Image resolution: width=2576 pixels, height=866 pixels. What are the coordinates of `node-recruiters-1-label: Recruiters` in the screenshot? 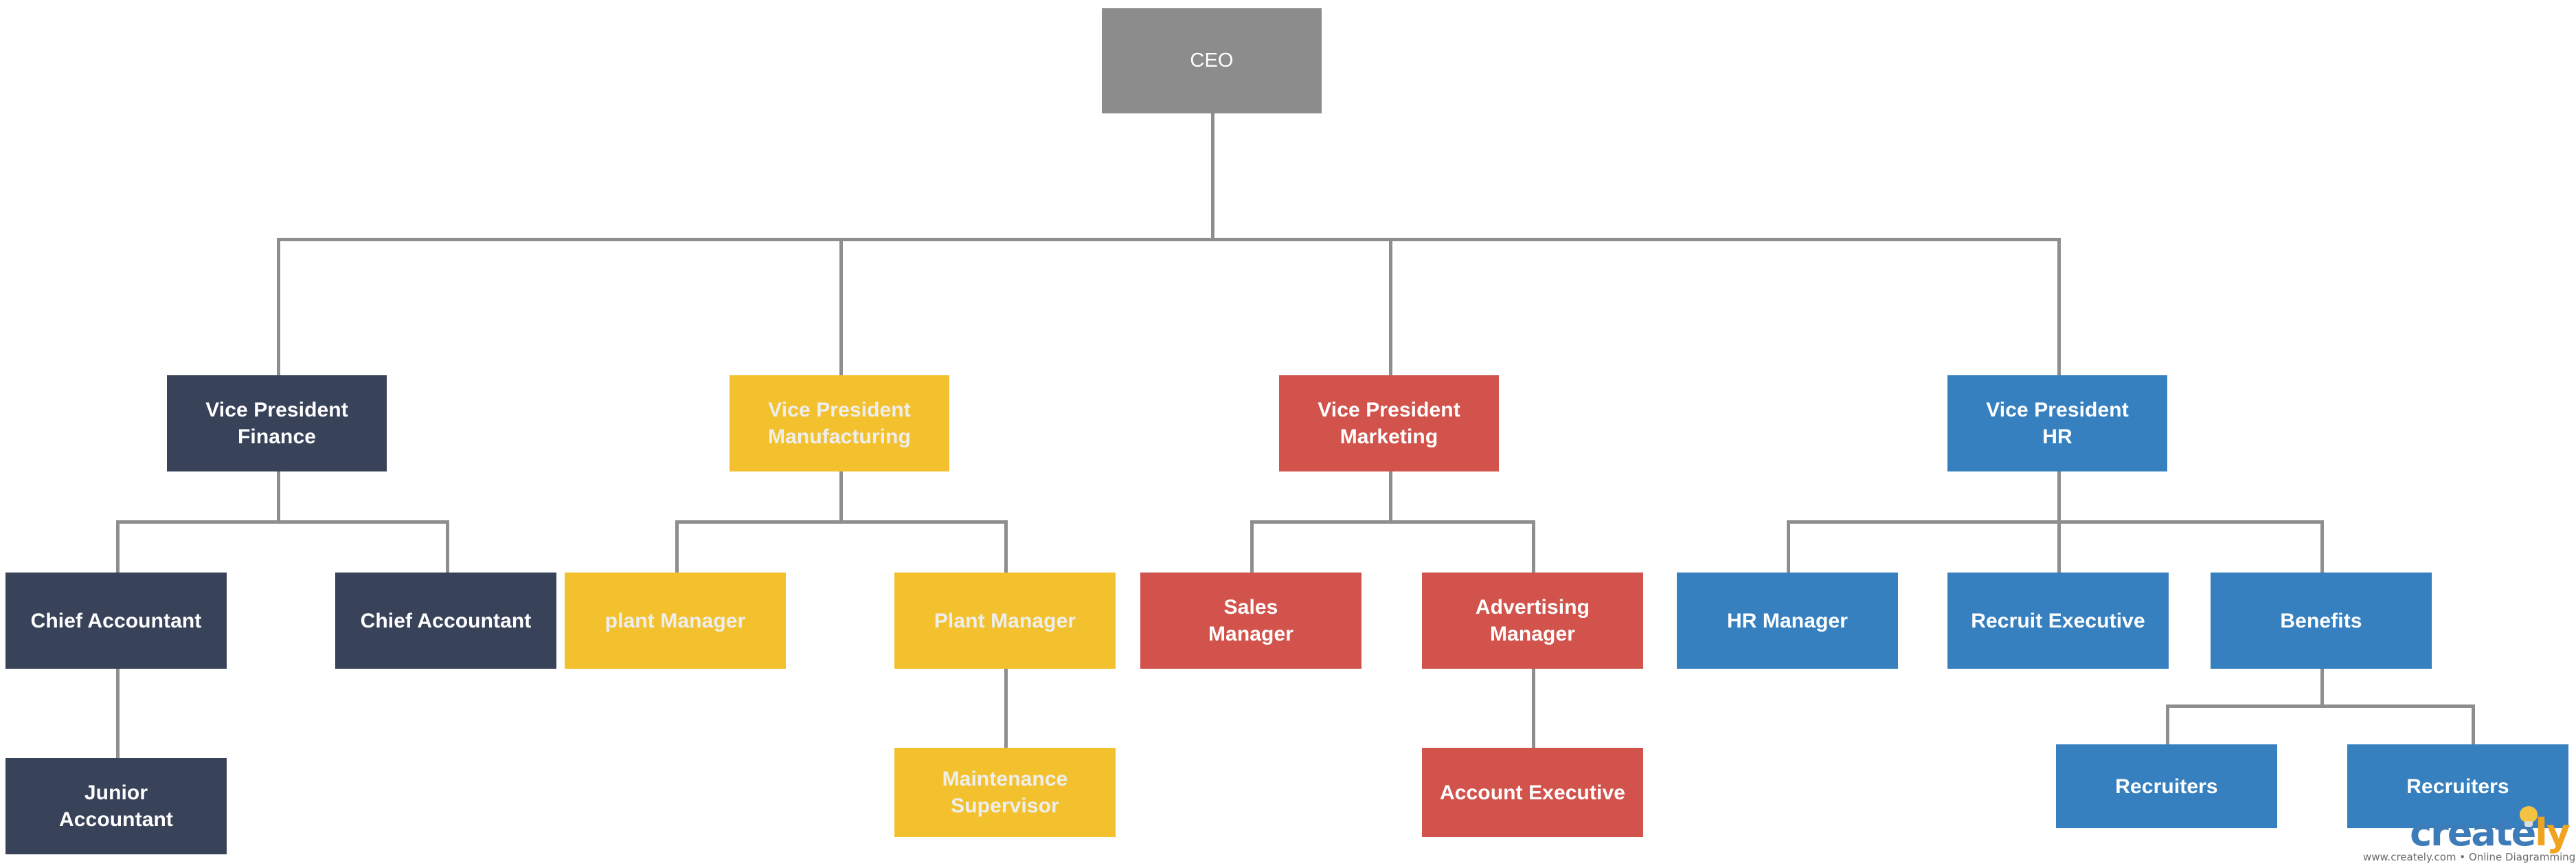 It's located at (2166, 786).